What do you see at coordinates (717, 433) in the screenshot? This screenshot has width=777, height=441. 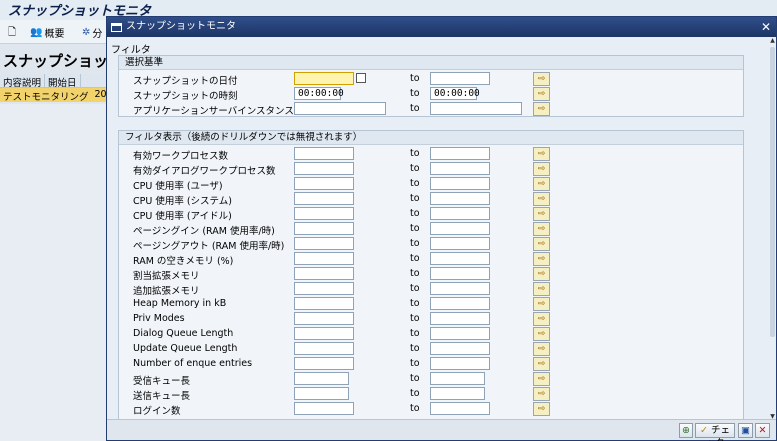 I see `check-label: チェック` at bounding box center [717, 433].